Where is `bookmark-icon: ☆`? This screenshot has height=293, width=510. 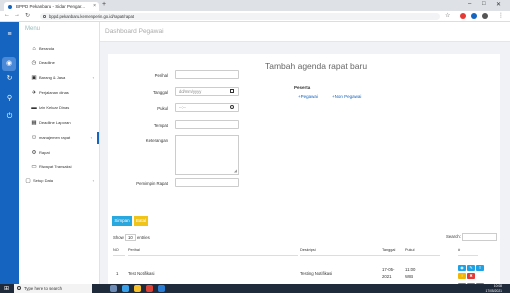
bookmark-icon: ☆ is located at coordinates (447, 15).